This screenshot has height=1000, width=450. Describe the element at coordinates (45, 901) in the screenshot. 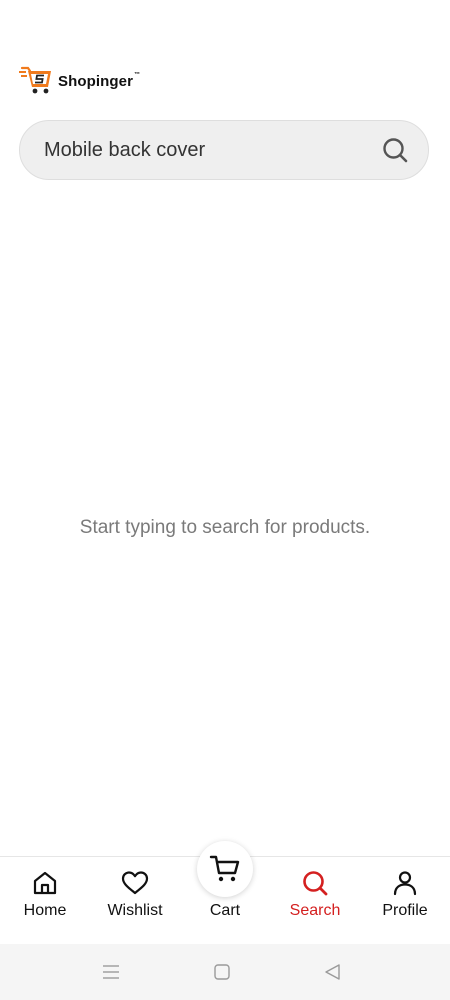

I see `nav-item-home: Home` at that location.